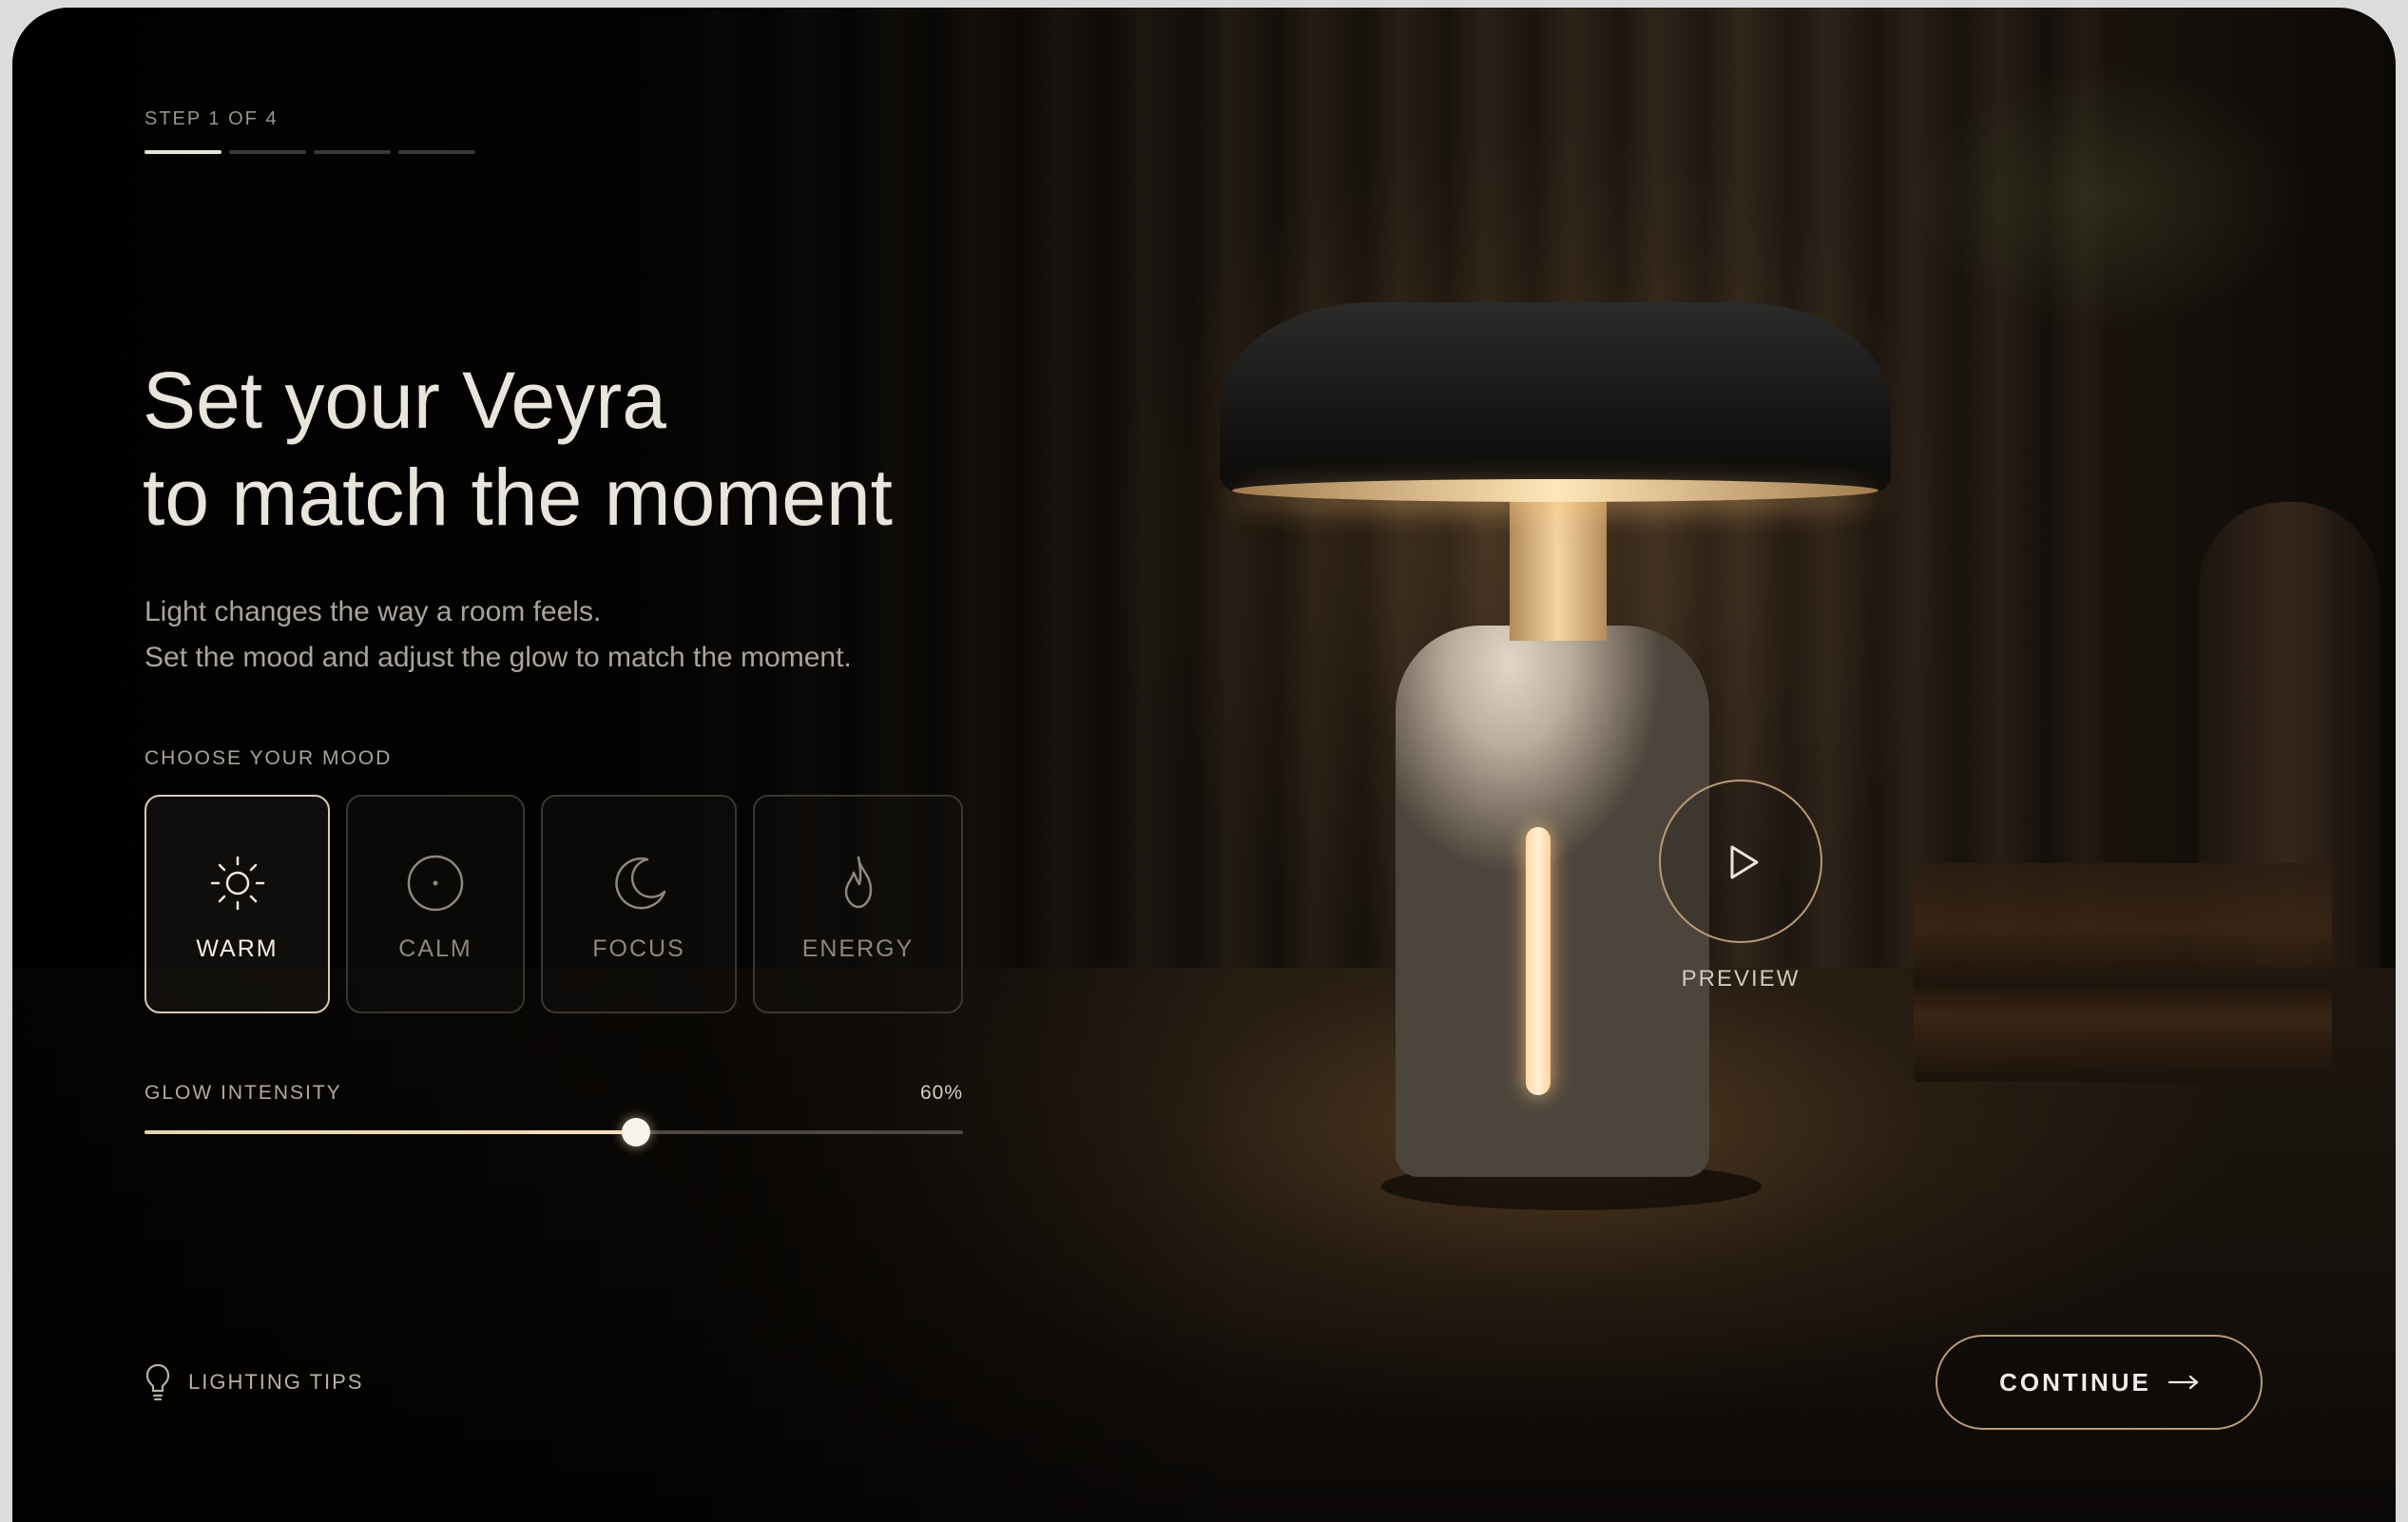 The image size is (2408, 1522). What do you see at coordinates (404, 400) in the screenshot?
I see `page-title-line-1: Set your Veyra` at bounding box center [404, 400].